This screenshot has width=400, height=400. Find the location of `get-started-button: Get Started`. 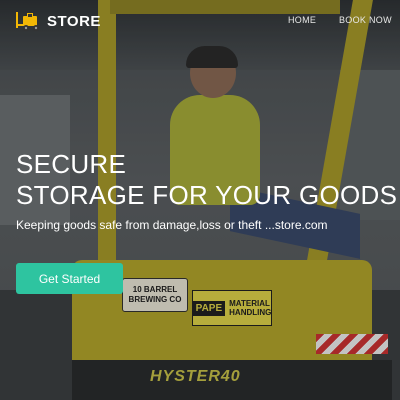

get-started-button: Get Started is located at coordinates (69, 278).